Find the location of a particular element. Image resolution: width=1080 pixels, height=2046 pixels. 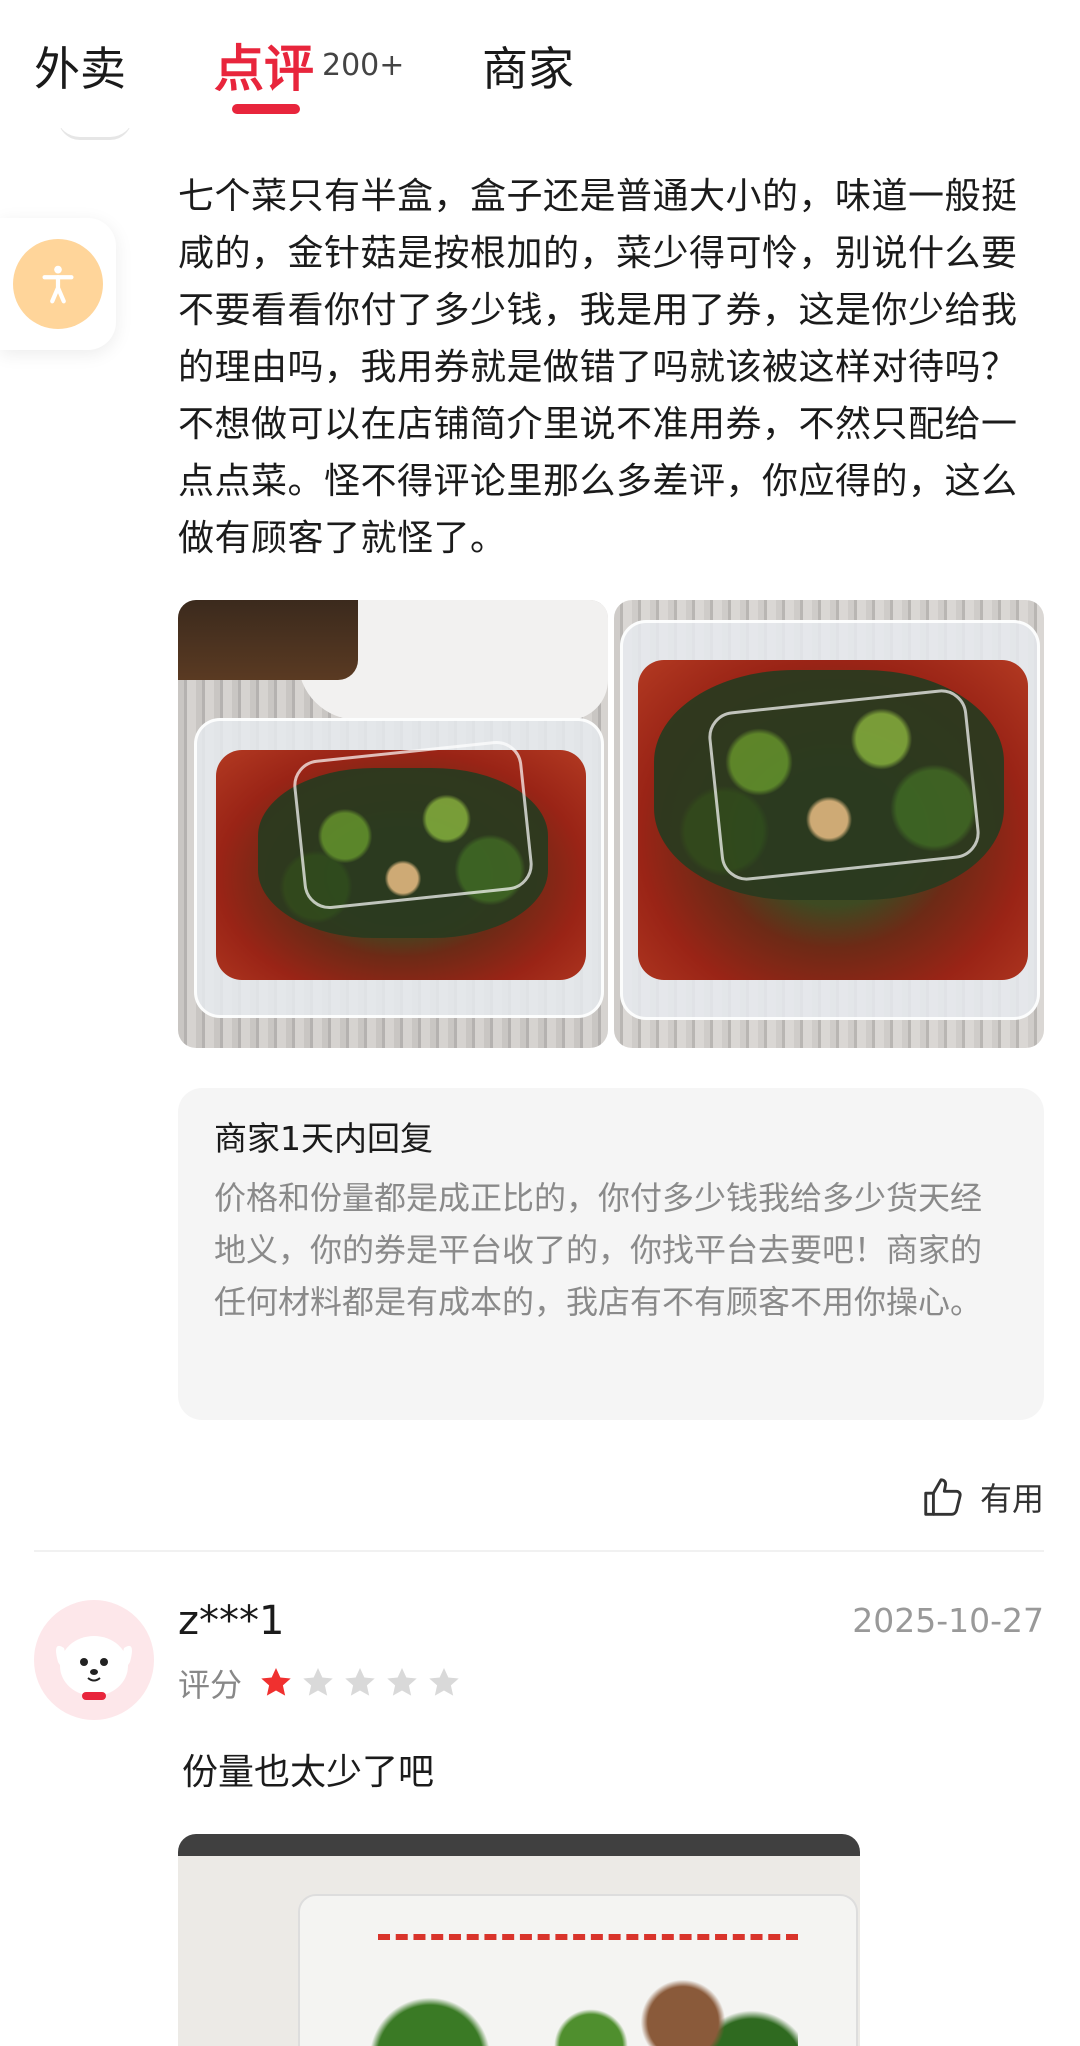

review-username: z***1 is located at coordinates (231, 1621).